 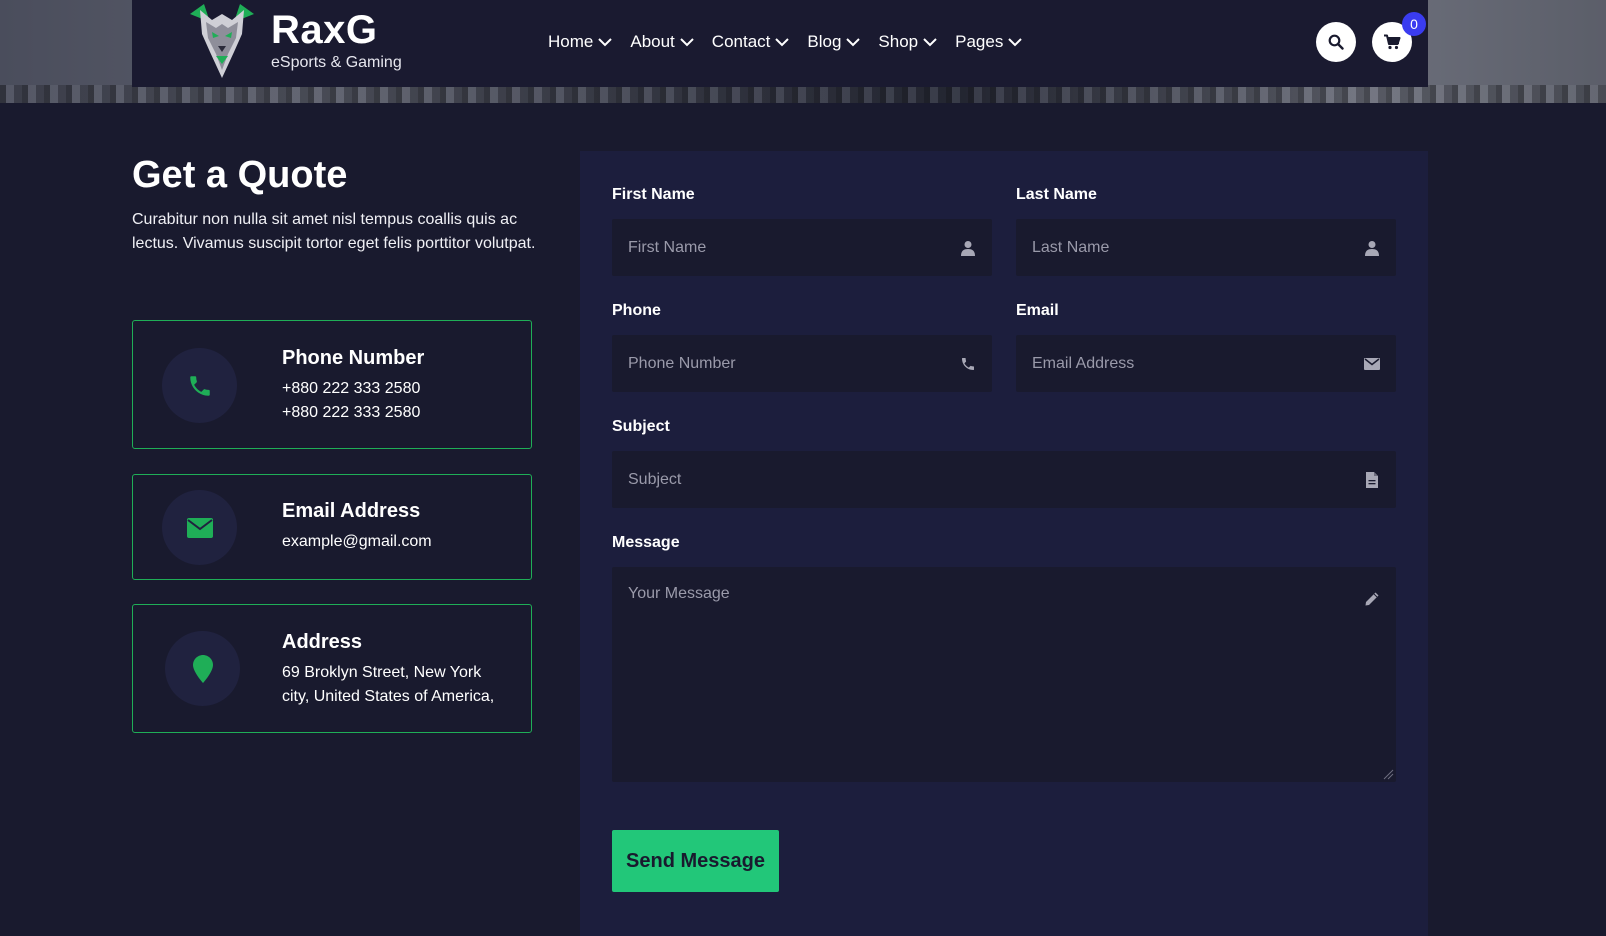 What do you see at coordinates (810, 363) in the screenshot?
I see `phone-input` at bounding box center [810, 363].